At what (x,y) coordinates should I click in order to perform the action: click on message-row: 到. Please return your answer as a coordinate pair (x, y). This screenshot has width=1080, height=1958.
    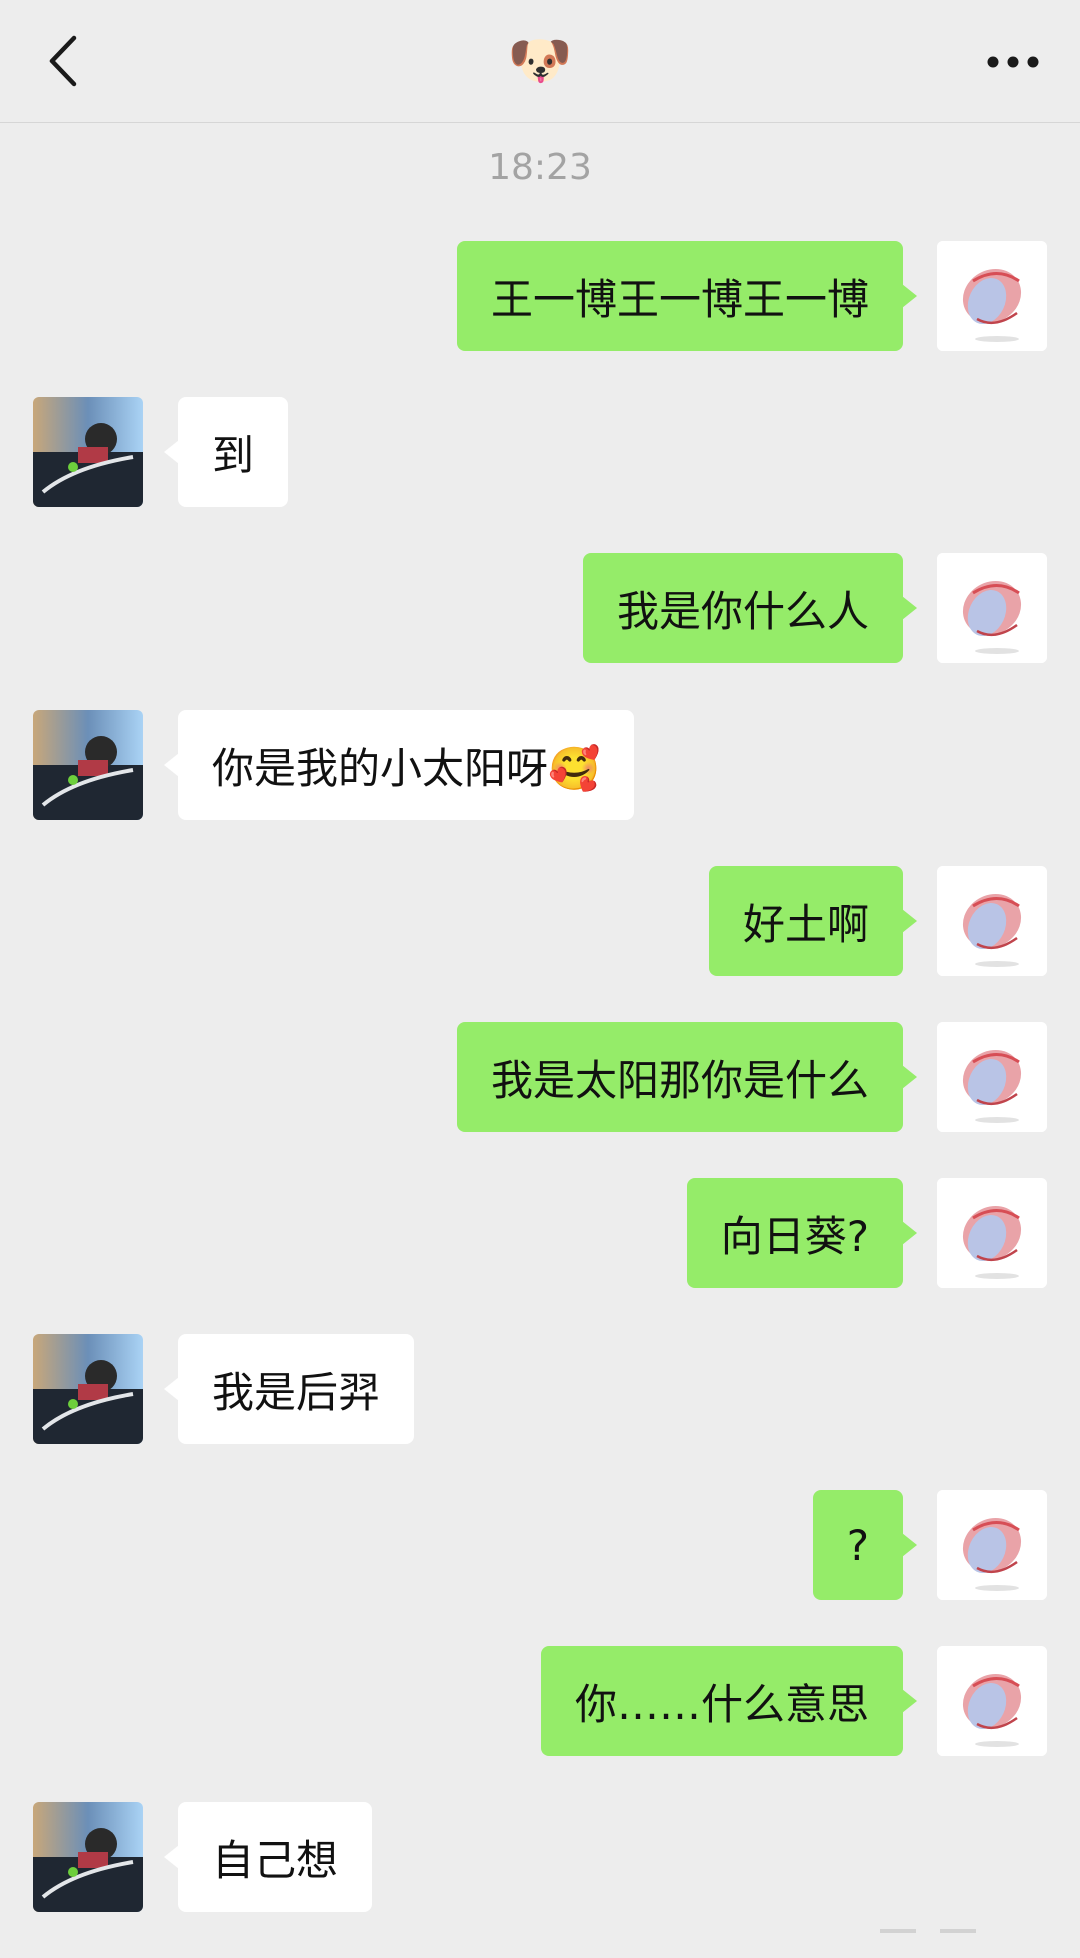
    Looking at the image, I should click on (540, 453).